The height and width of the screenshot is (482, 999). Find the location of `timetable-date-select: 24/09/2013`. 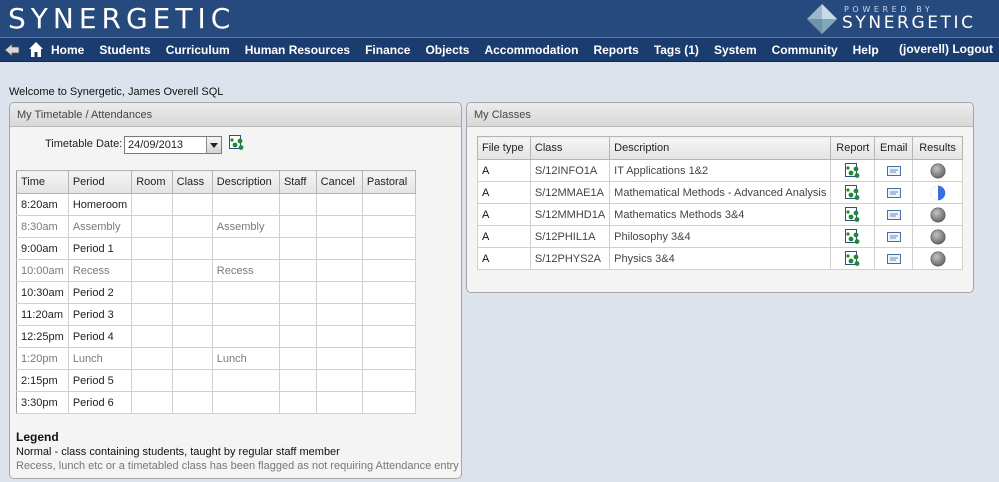

timetable-date-select: 24/09/2013 is located at coordinates (173, 145).